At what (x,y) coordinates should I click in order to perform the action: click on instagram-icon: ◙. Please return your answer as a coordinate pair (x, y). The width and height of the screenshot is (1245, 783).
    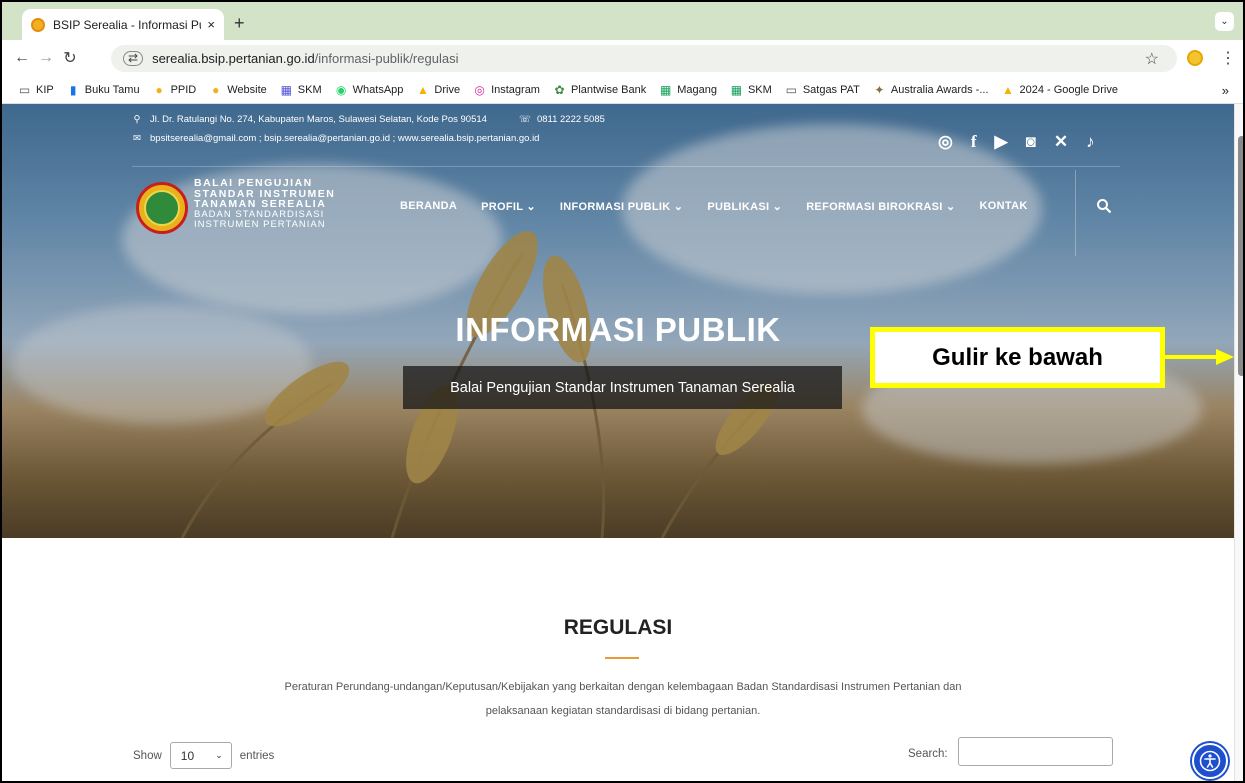
    Looking at the image, I should click on (1031, 142).